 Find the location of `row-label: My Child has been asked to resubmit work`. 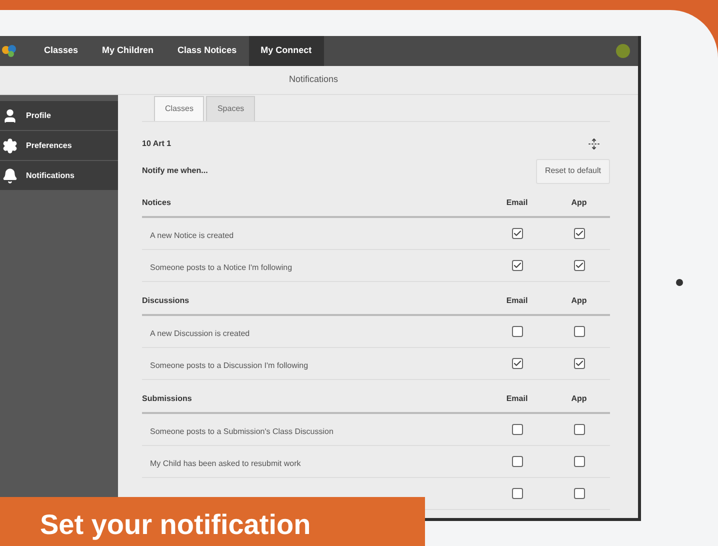

row-label: My Child has been asked to resubmit work is located at coordinates (225, 463).